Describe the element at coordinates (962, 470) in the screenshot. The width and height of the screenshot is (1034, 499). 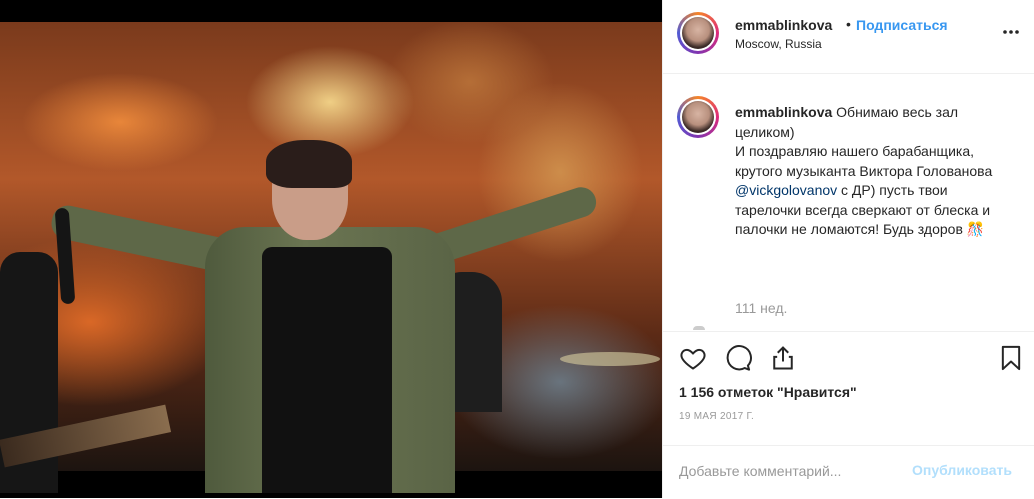
I see `publish-button: Опубликовать` at that location.